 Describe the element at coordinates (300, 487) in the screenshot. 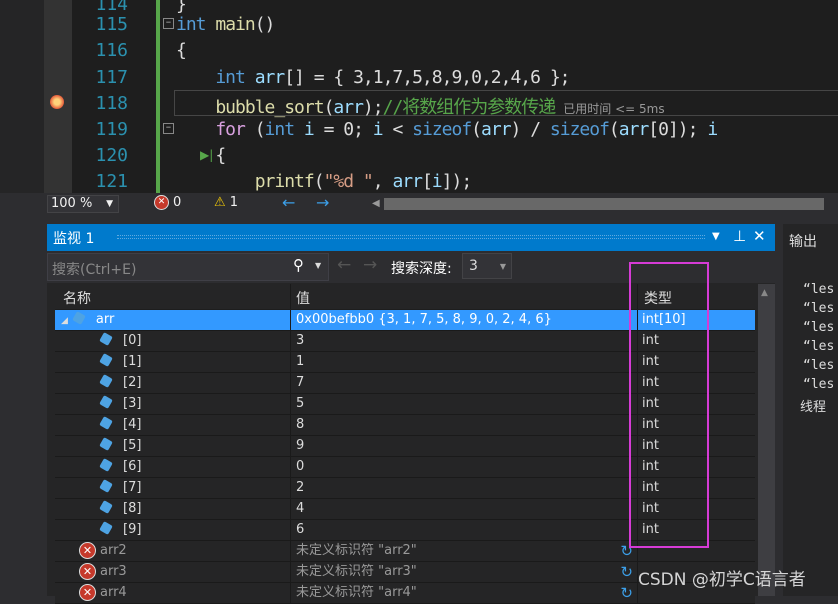

I see `watch-value: 2` at that location.